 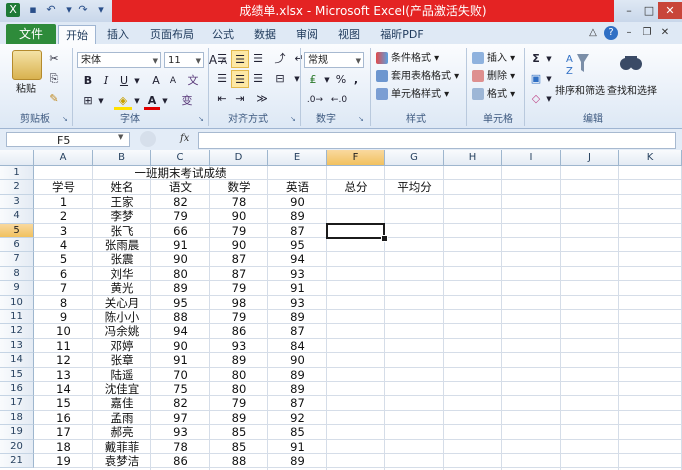 What do you see at coordinates (239, 216) in the screenshot?
I see `math-score-cell: 90` at bounding box center [239, 216].